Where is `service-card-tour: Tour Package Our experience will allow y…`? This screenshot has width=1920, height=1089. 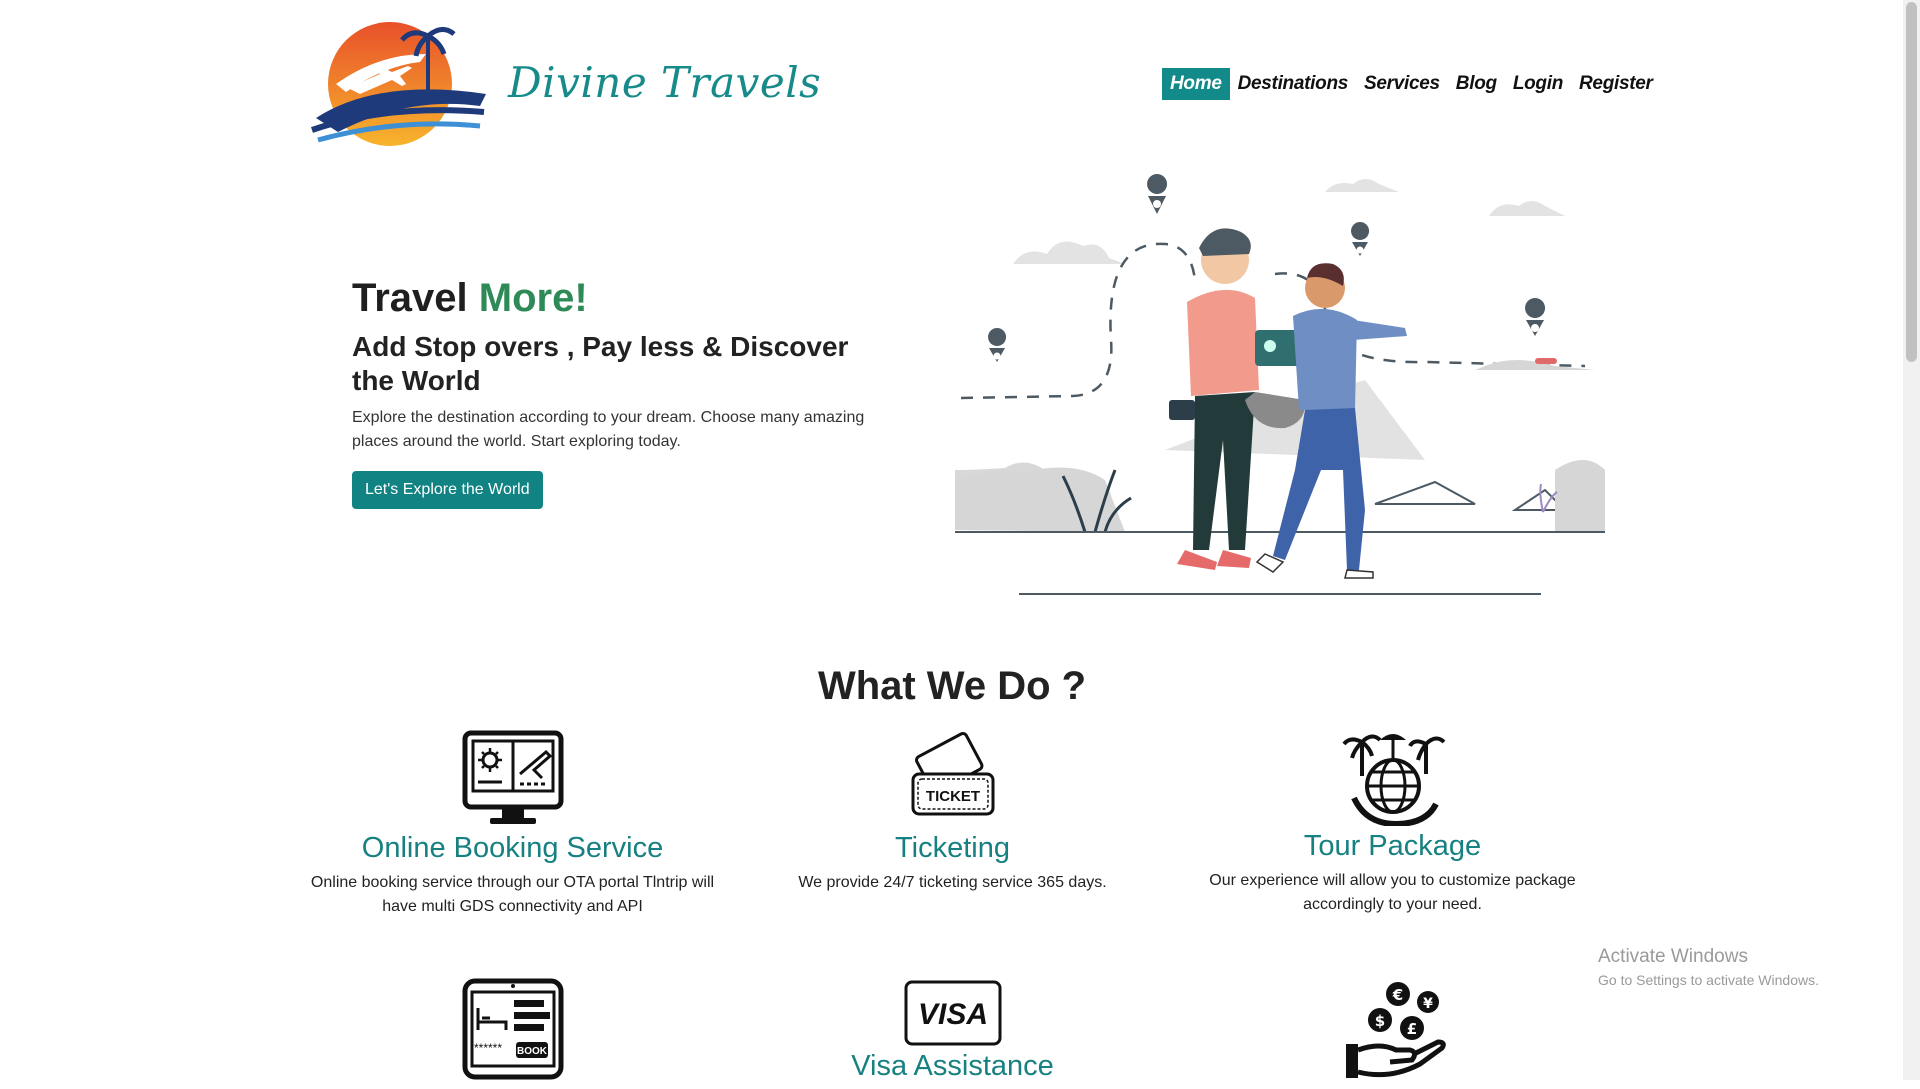 service-card-tour: Tour Package Our experience will allow y… is located at coordinates (1392, 822).